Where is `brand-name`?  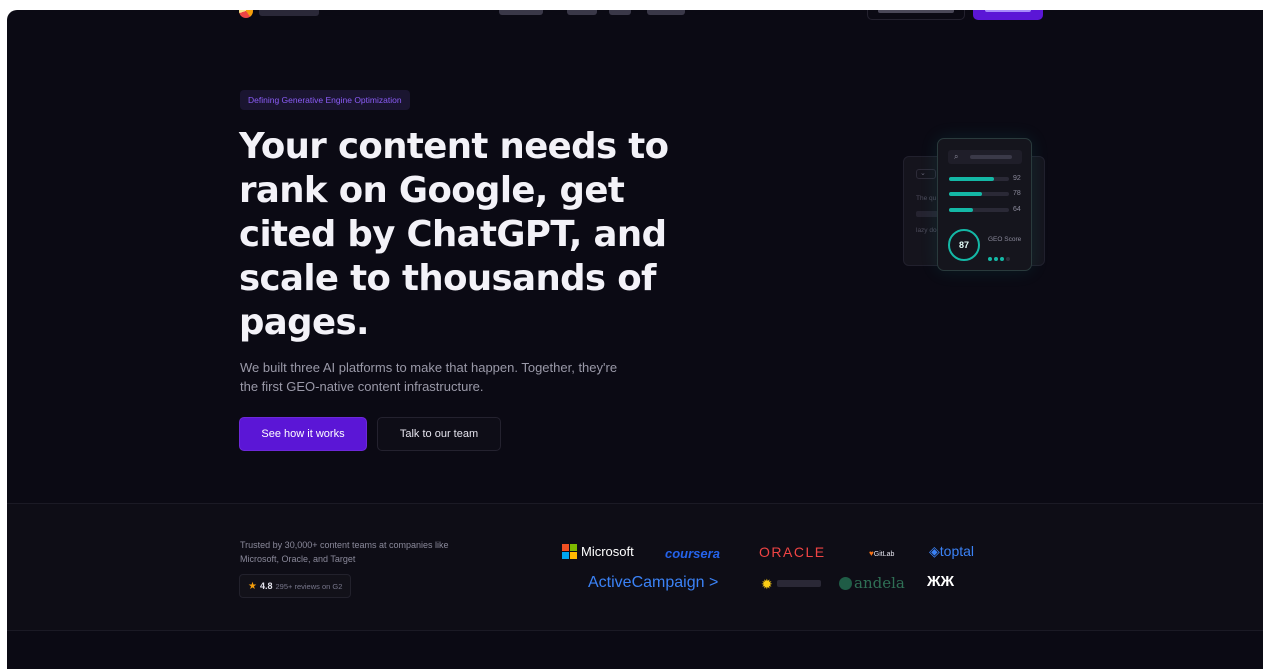 brand-name is located at coordinates (289, 13).